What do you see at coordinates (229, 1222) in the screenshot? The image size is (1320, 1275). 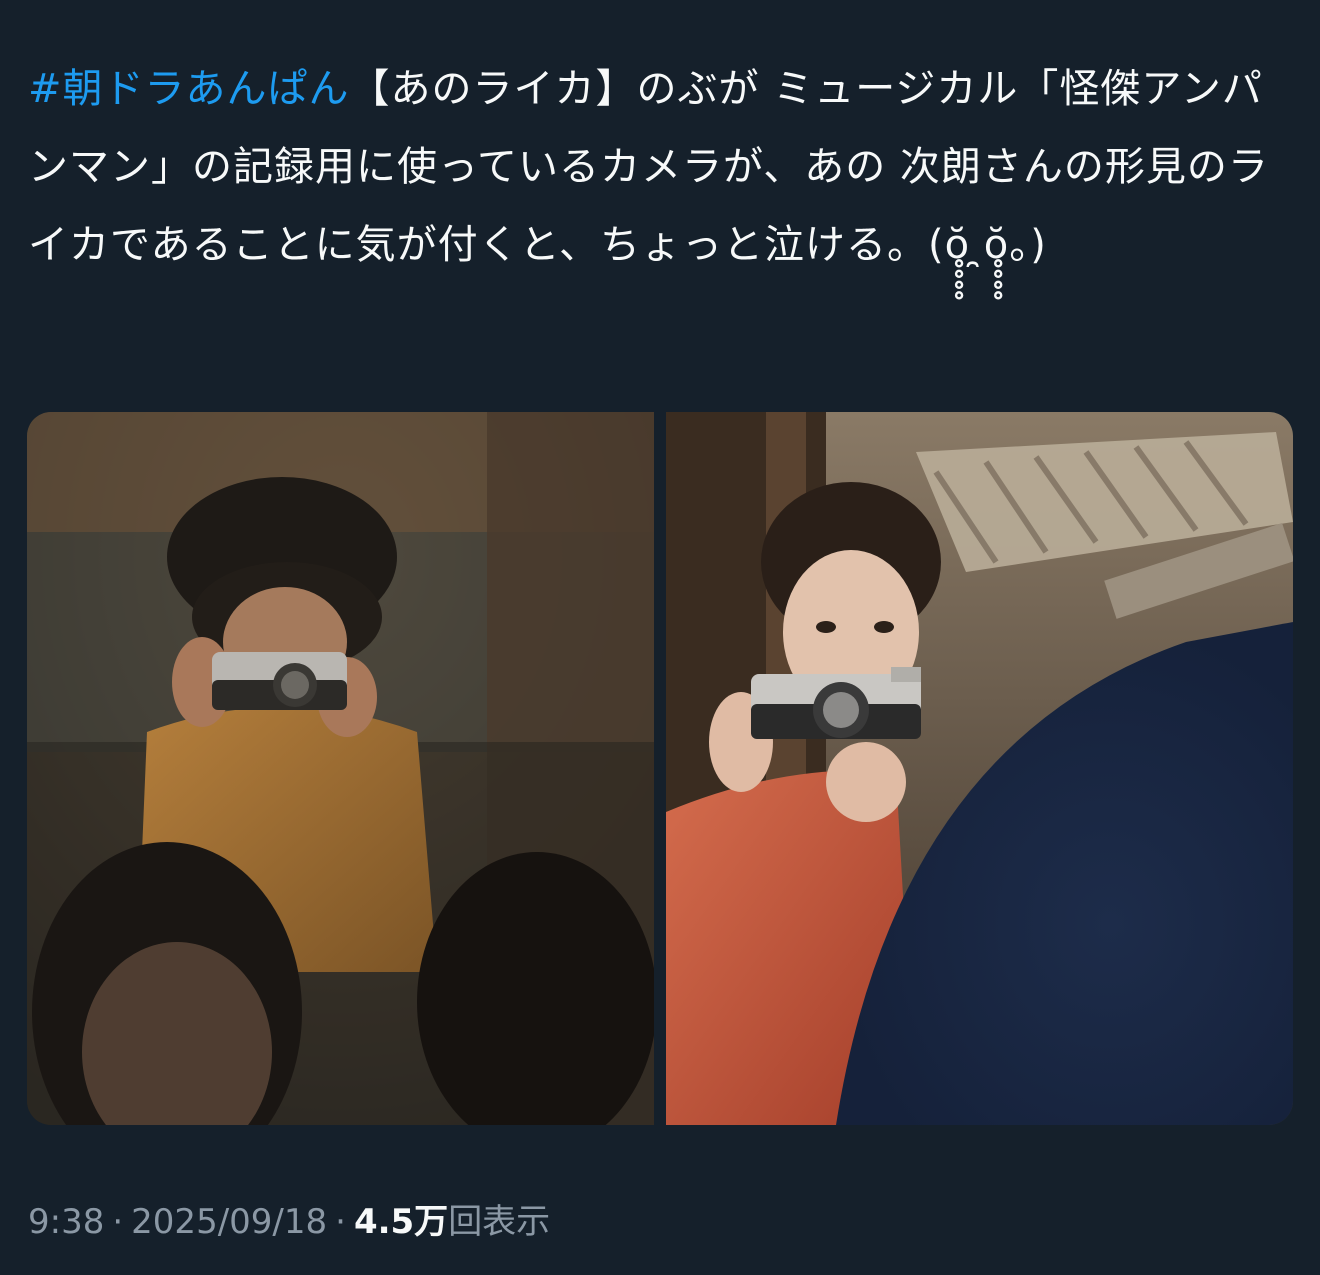 I see `tweet-date: 2025/09/18` at bounding box center [229, 1222].